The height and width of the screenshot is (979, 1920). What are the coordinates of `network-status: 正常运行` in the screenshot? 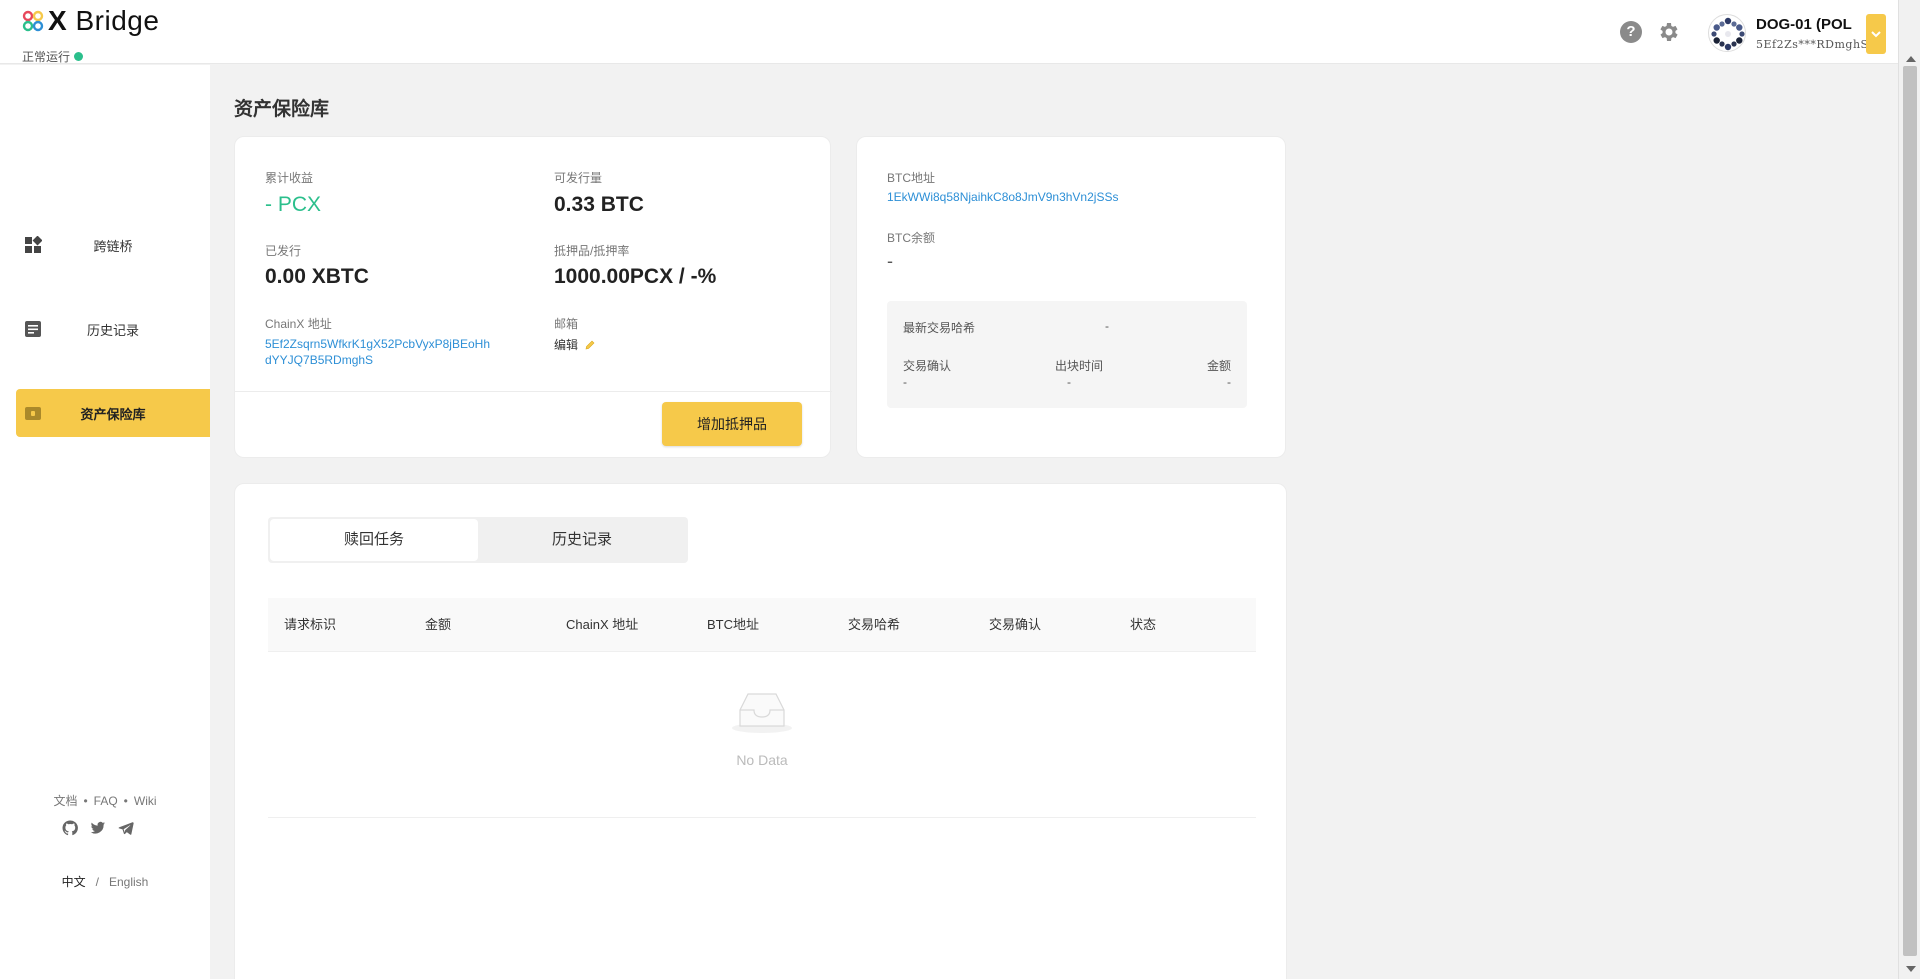 It's located at (53, 56).